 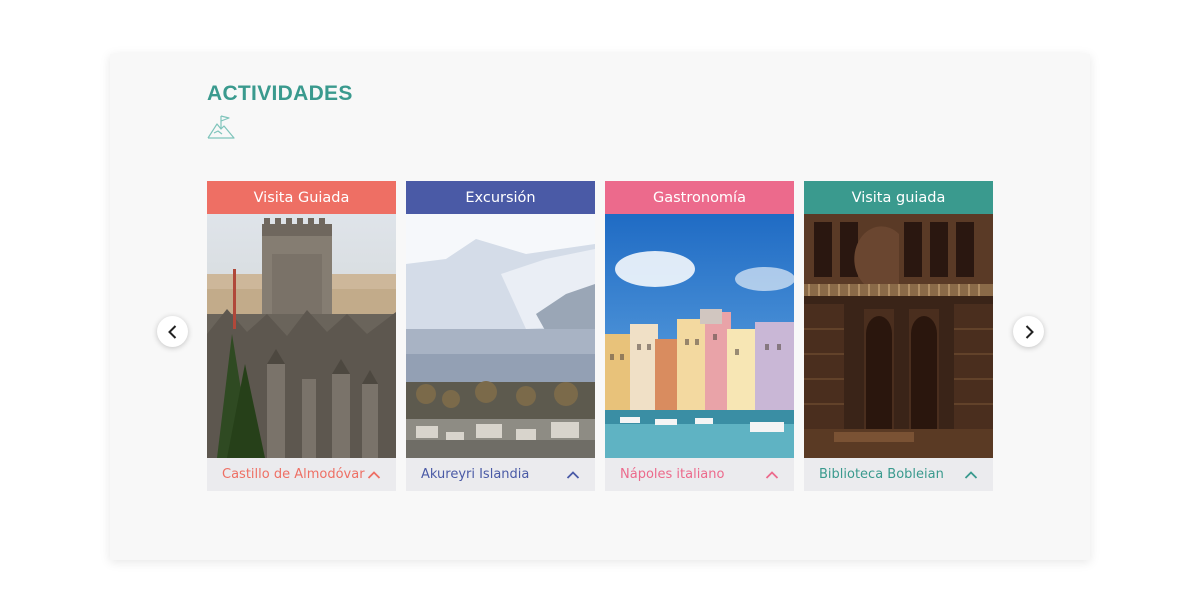 I want to click on card-title: Biblioteca Bobleian, so click(x=881, y=474).